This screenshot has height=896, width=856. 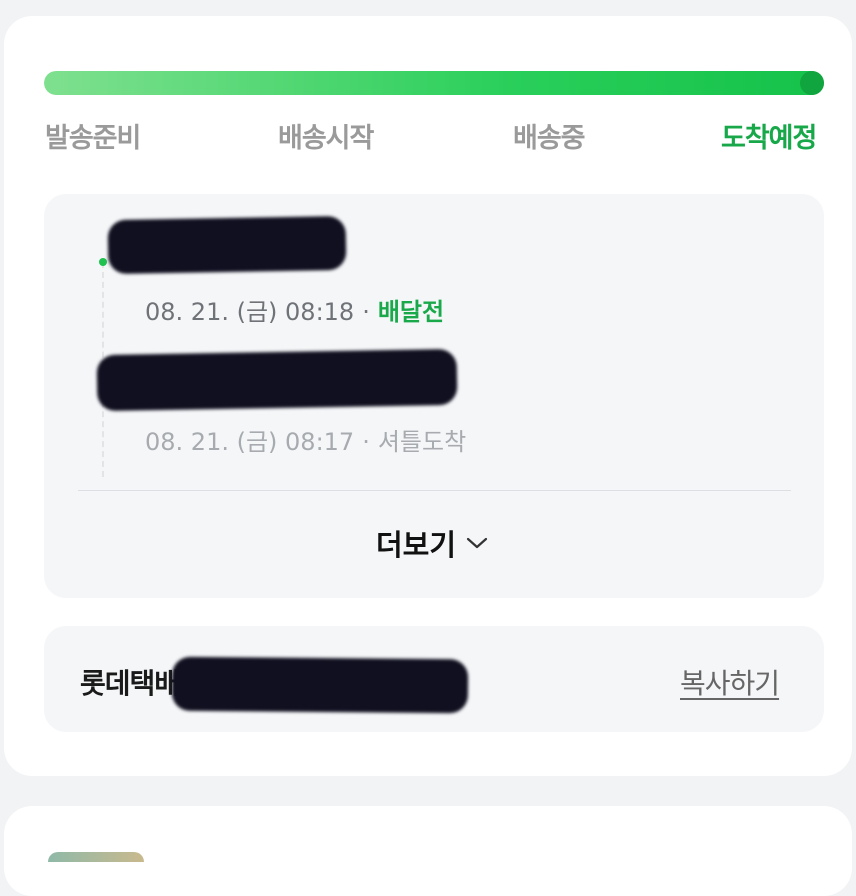 I want to click on progress-bar, so click(x=434, y=83).